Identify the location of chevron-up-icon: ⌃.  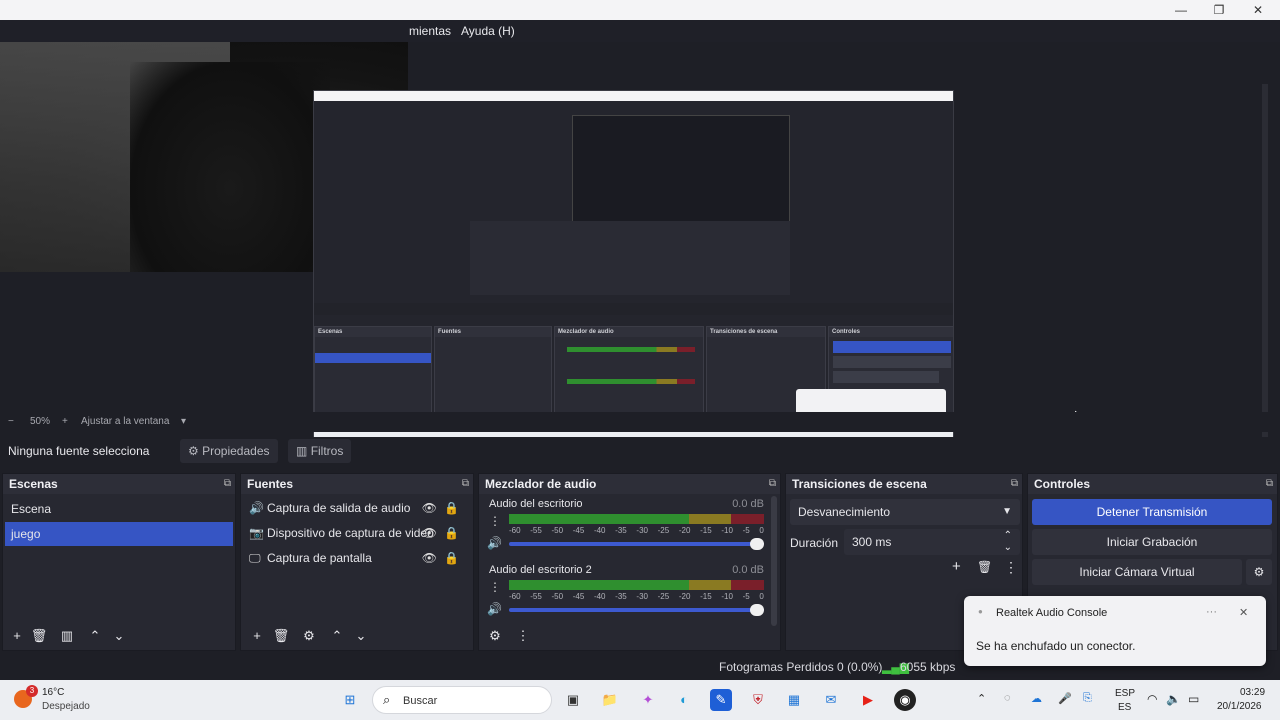
(981, 698).